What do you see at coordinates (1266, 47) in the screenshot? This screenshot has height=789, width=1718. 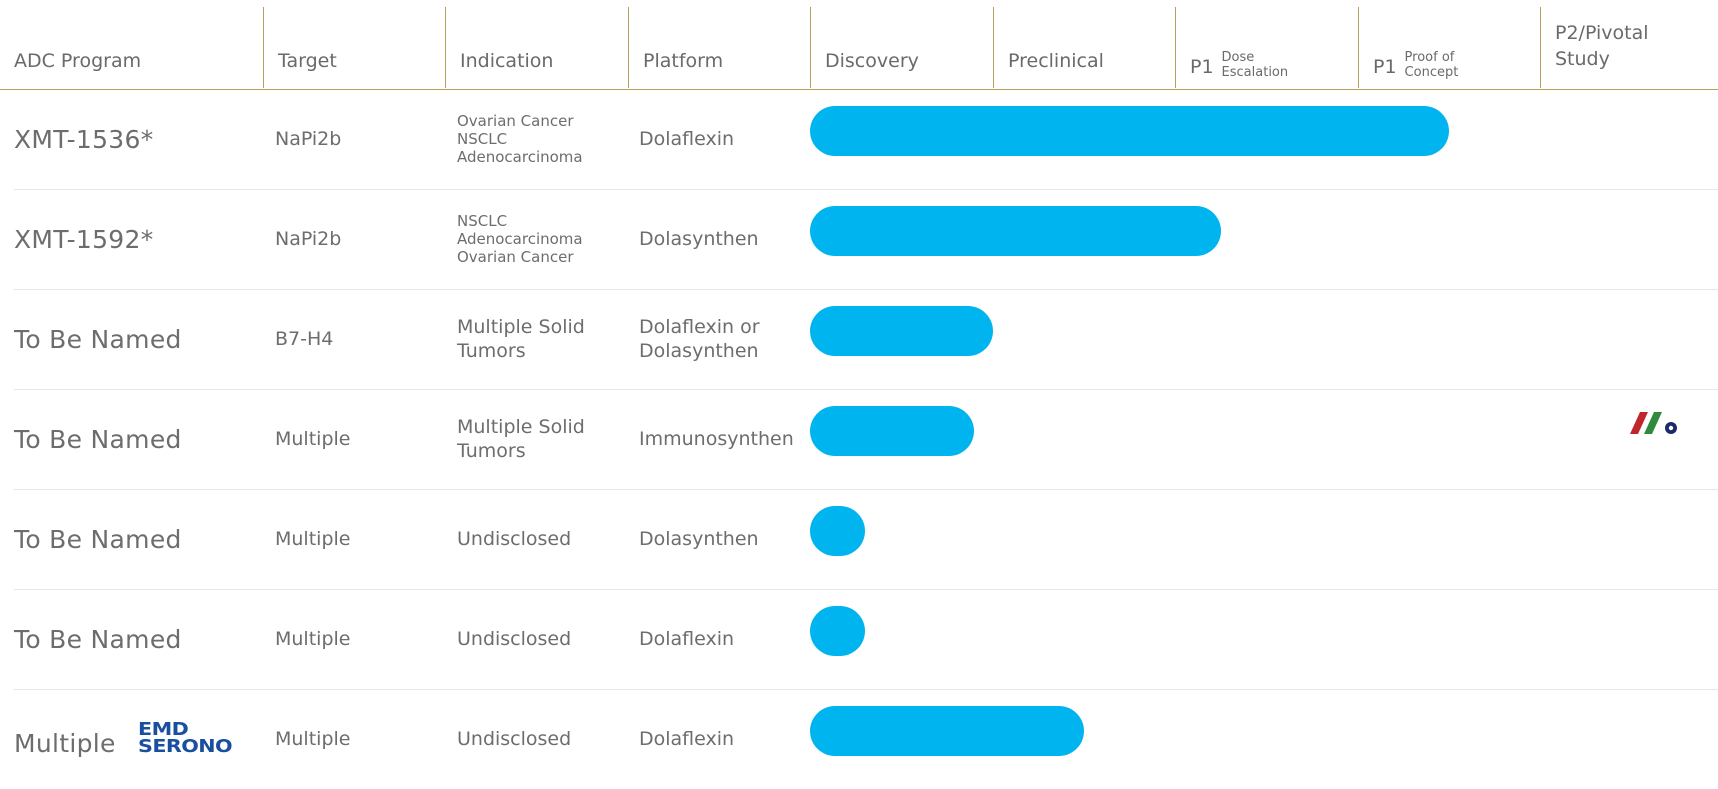 I see `header-p1-dose: P1 Dose Escalation` at bounding box center [1266, 47].